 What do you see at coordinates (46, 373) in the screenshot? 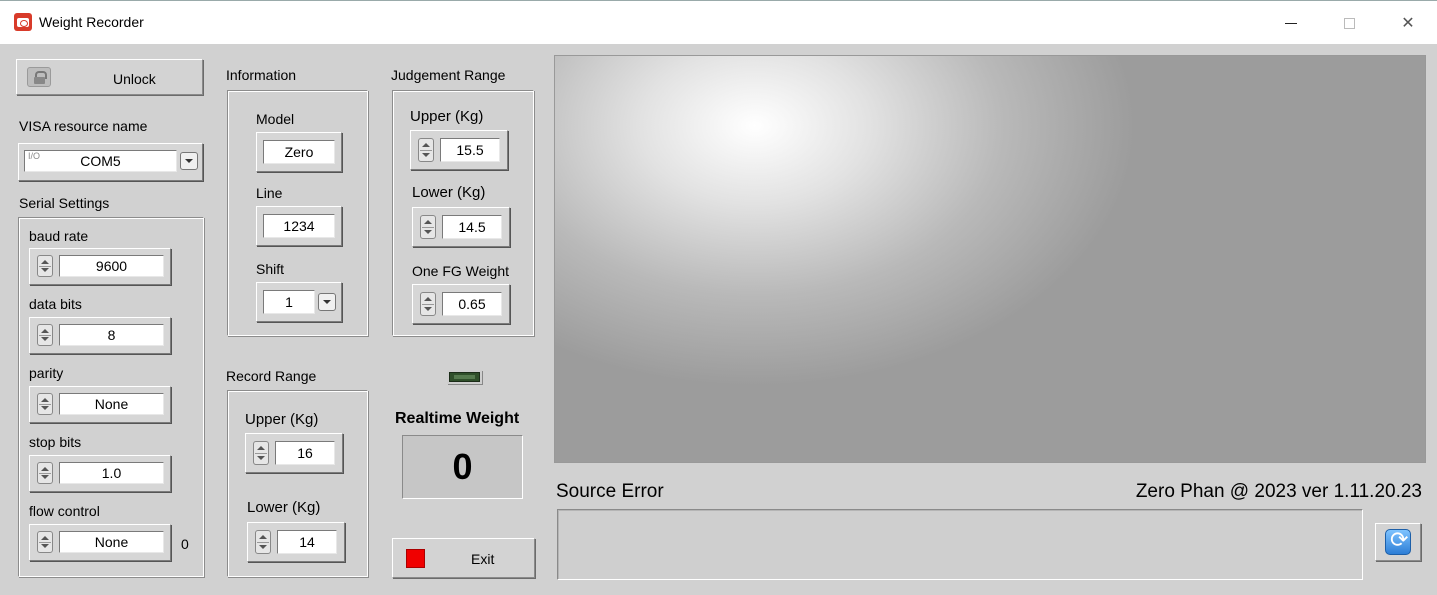
I see `parity-label: parity` at bounding box center [46, 373].